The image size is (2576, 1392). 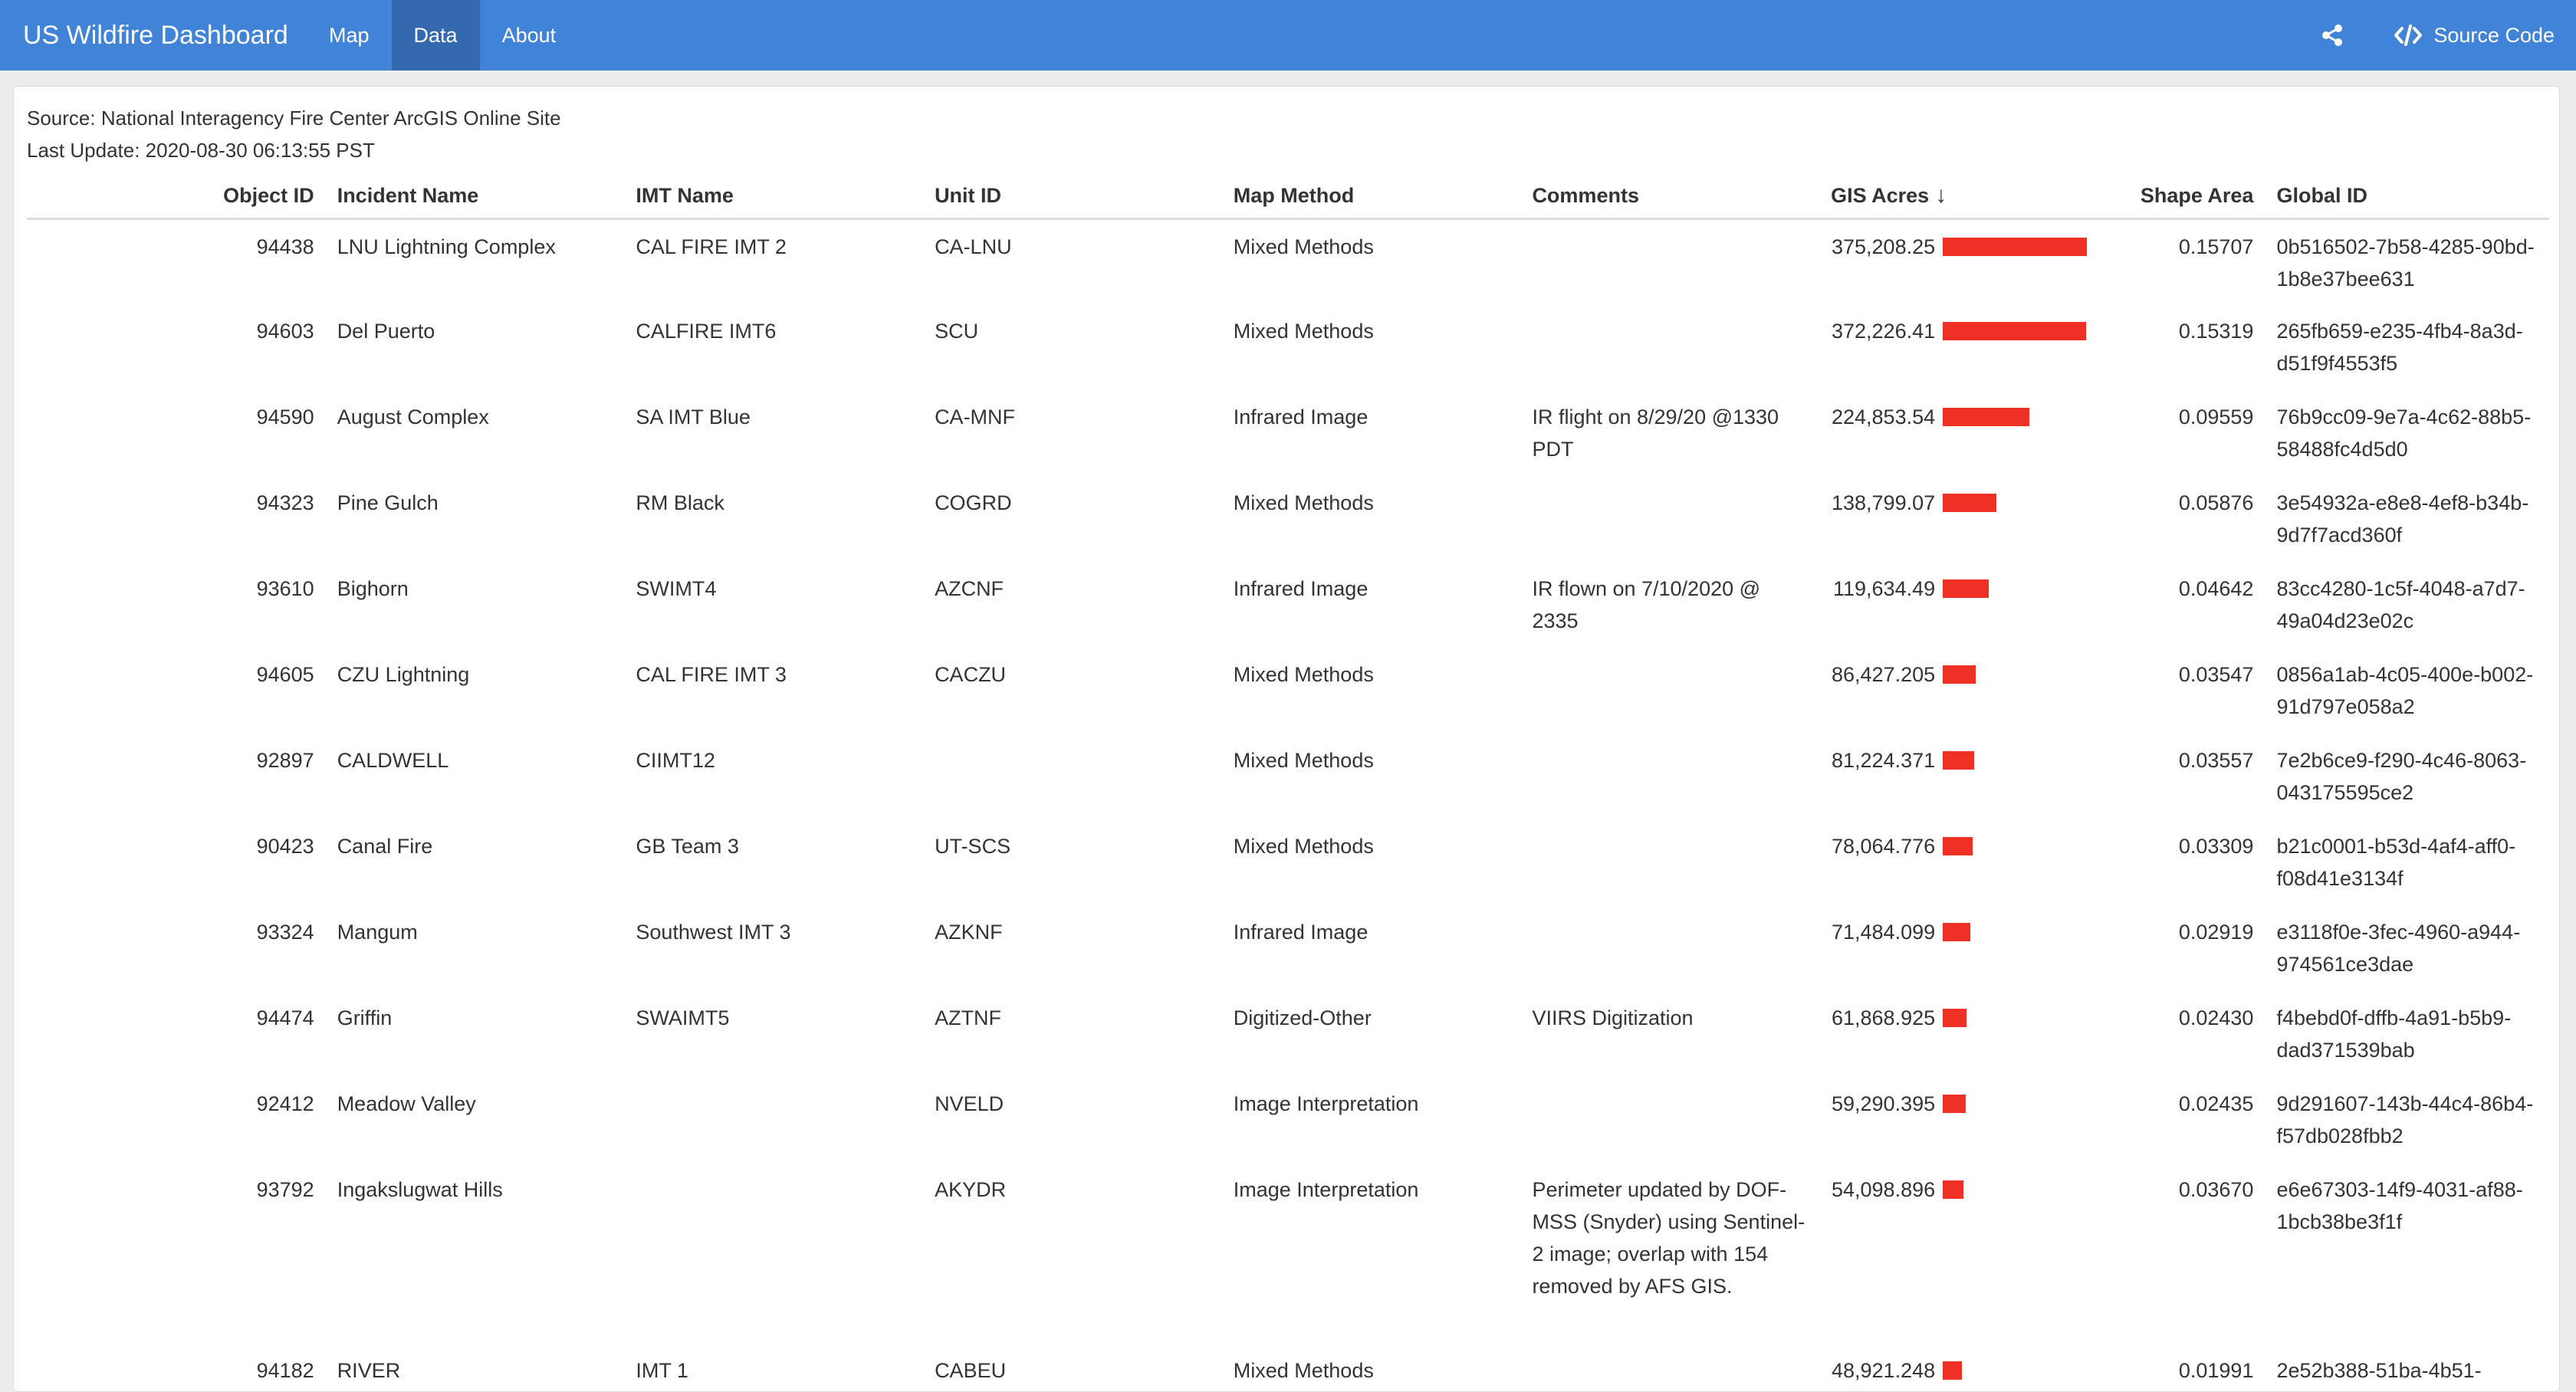 What do you see at coordinates (529, 35) in the screenshot?
I see `tab-about: About` at bounding box center [529, 35].